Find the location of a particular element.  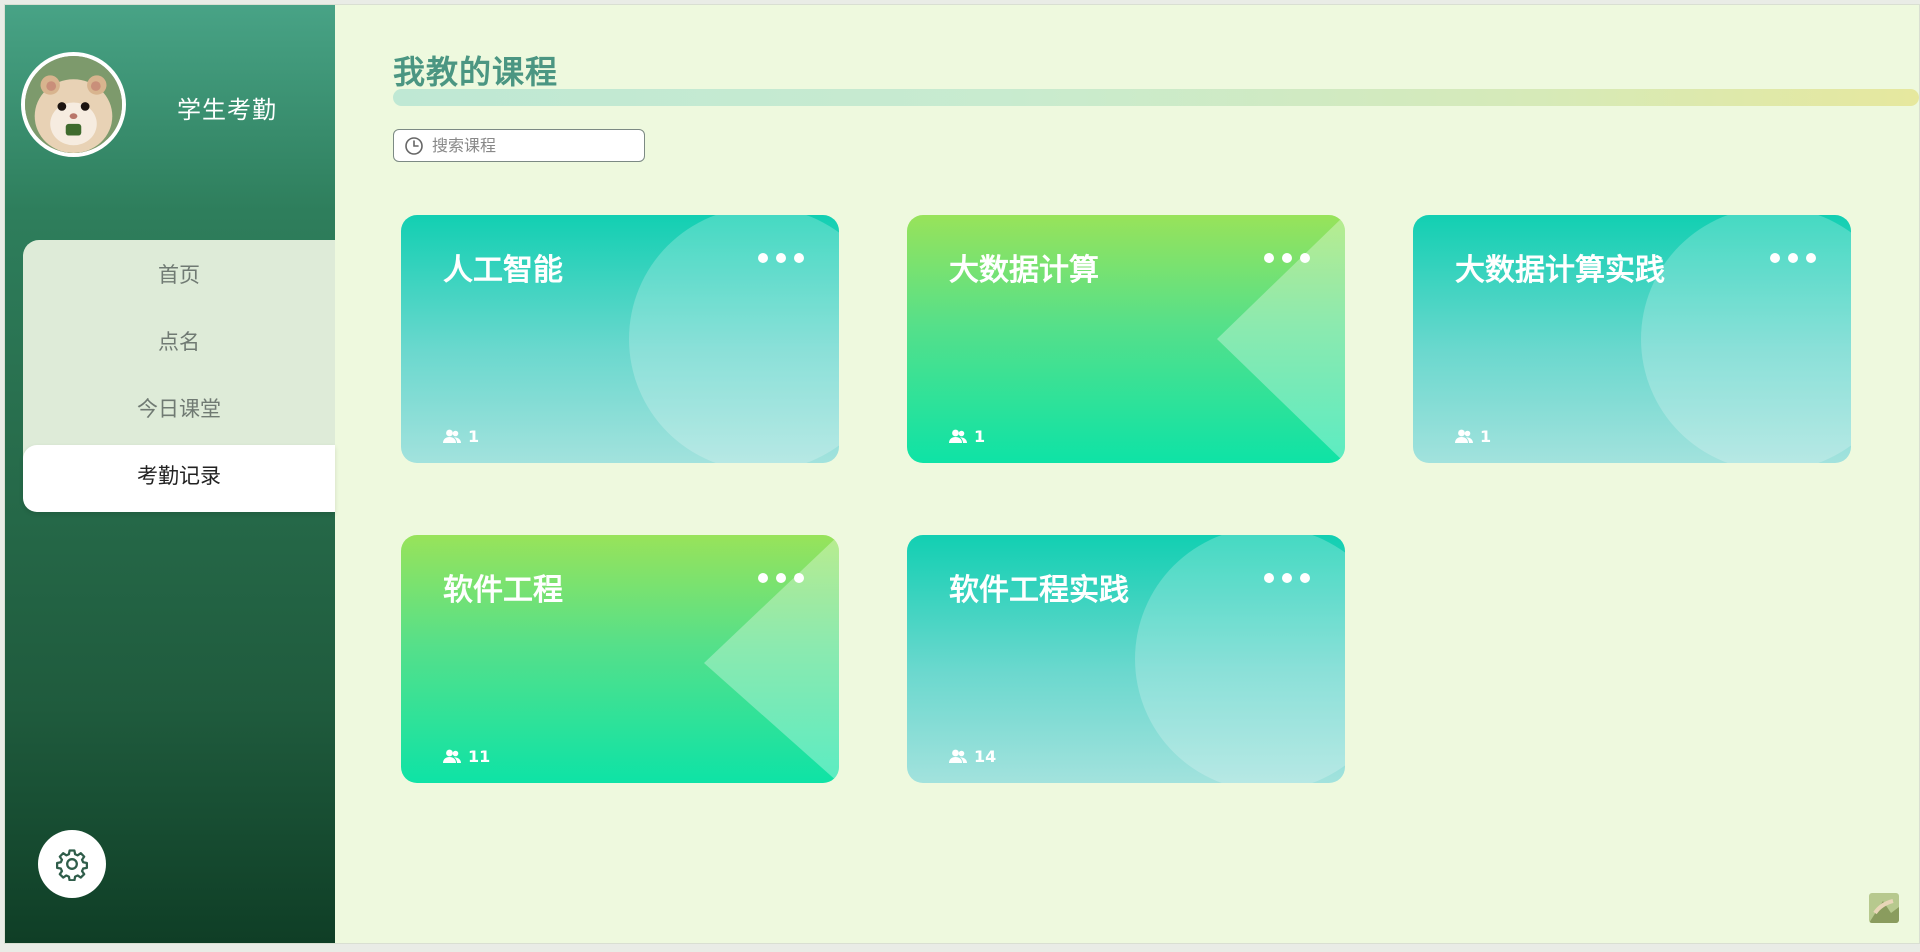

course-card: 软件工程实践 14 is located at coordinates (1126, 659).